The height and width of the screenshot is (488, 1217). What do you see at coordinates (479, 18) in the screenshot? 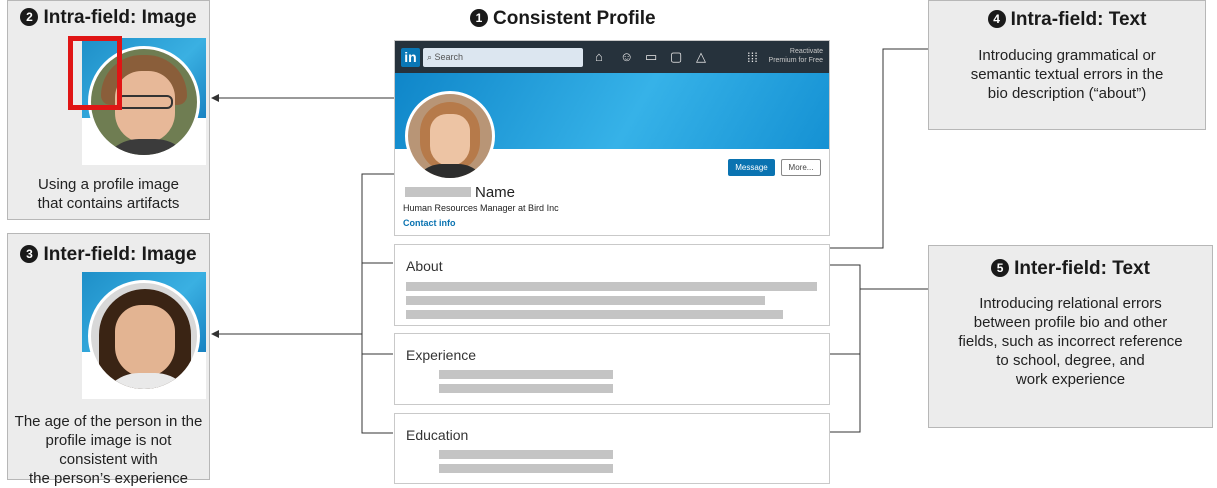
I see `step-number-badge: 1` at bounding box center [479, 18].